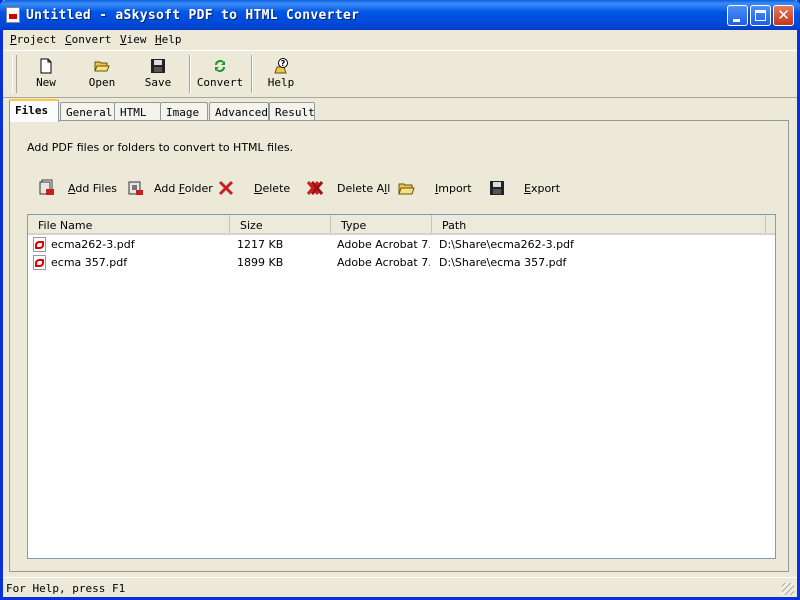 Image resolution: width=800 pixels, height=600 pixels. I want to click on tab-image: Image, so click(184, 111).